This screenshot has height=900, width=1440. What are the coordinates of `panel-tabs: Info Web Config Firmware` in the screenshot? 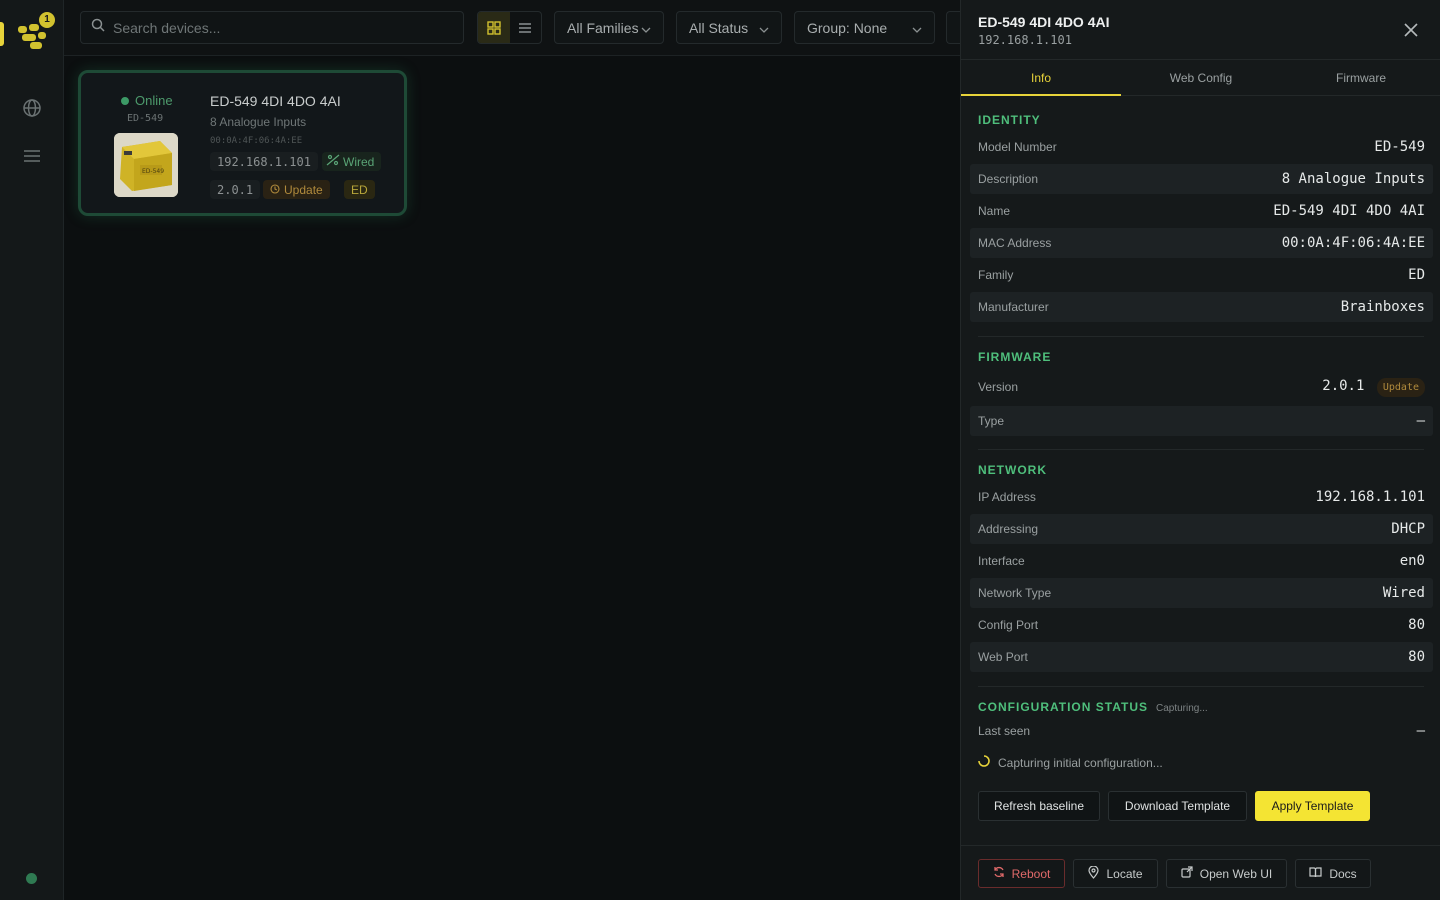 It's located at (1200, 78).